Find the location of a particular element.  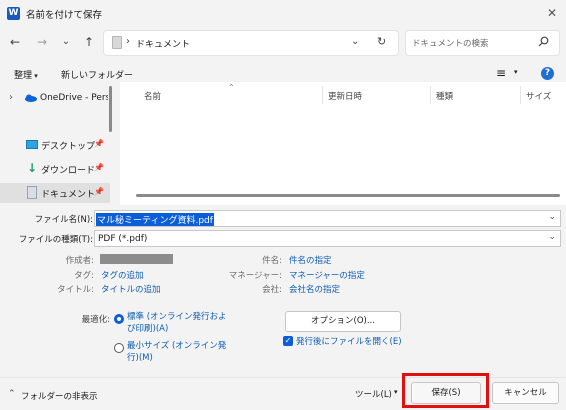

view-dropdown-icon: ▾ is located at coordinates (516, 72).